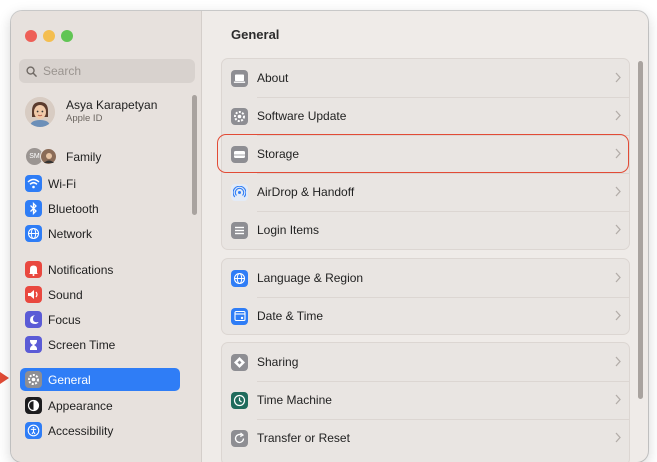  Describe the element at coordinates (425, 278) in the screenshot. I see `row-language-region: Language & Region` at that location.